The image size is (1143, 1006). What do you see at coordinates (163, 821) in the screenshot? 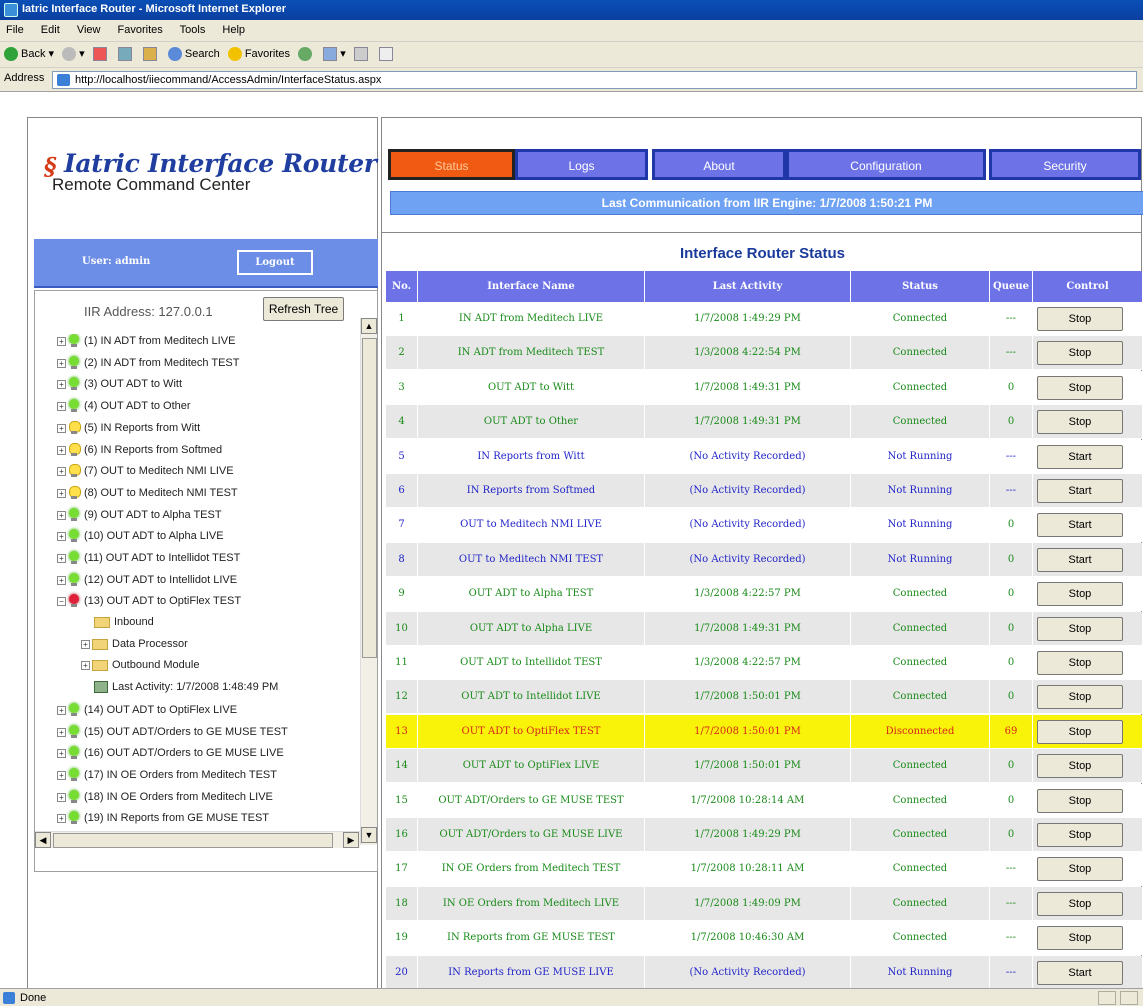
I see `tree-node: + (19) IN Reports from GE MUSE TEST` at bounding box center [163, 821].